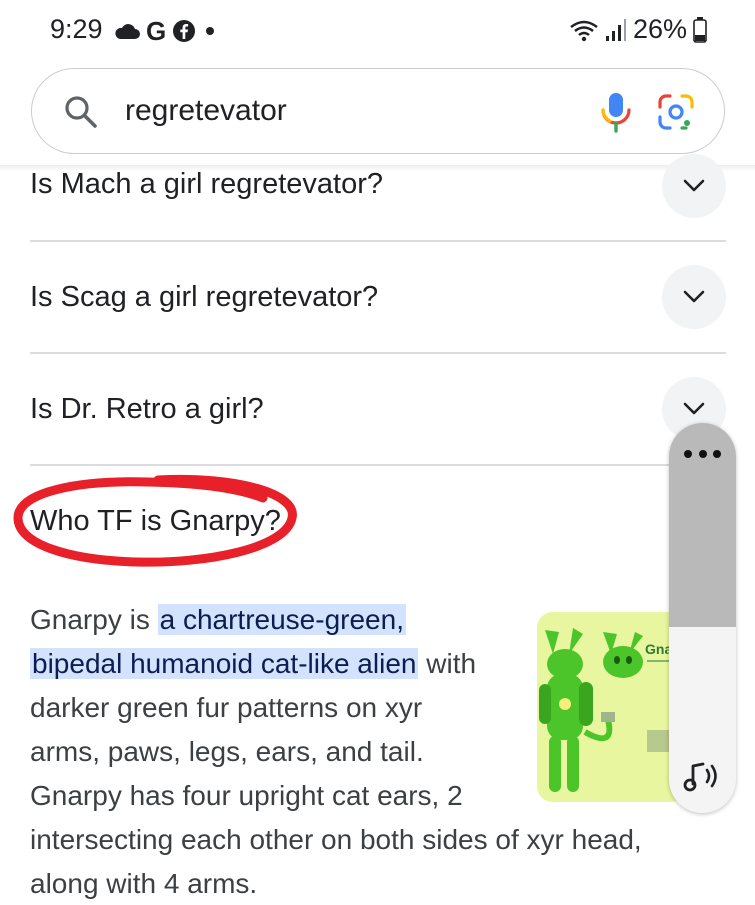 The image size is (755, 905). What do you see at coordinates (246, 795) in the screenshot?
I see `answer-line: Gnarpy has four upright cat ears, 2` at bounding box center [246, 795].